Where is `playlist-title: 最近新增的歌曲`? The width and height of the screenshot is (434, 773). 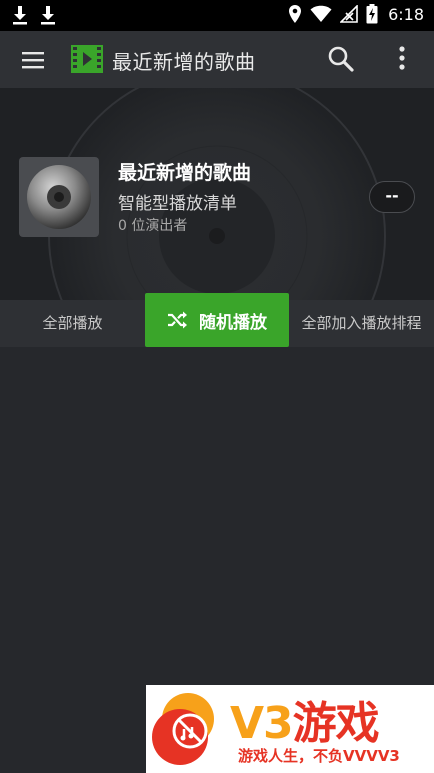
playlist-title: 最近新增的歌曲 is located at coordinates (185, 173).